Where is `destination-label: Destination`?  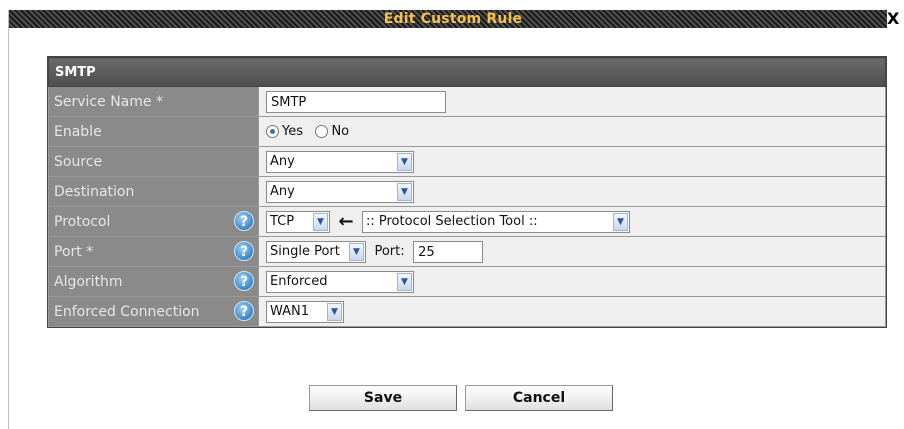 destination-label: Destination is located at coordinates (153, 191).